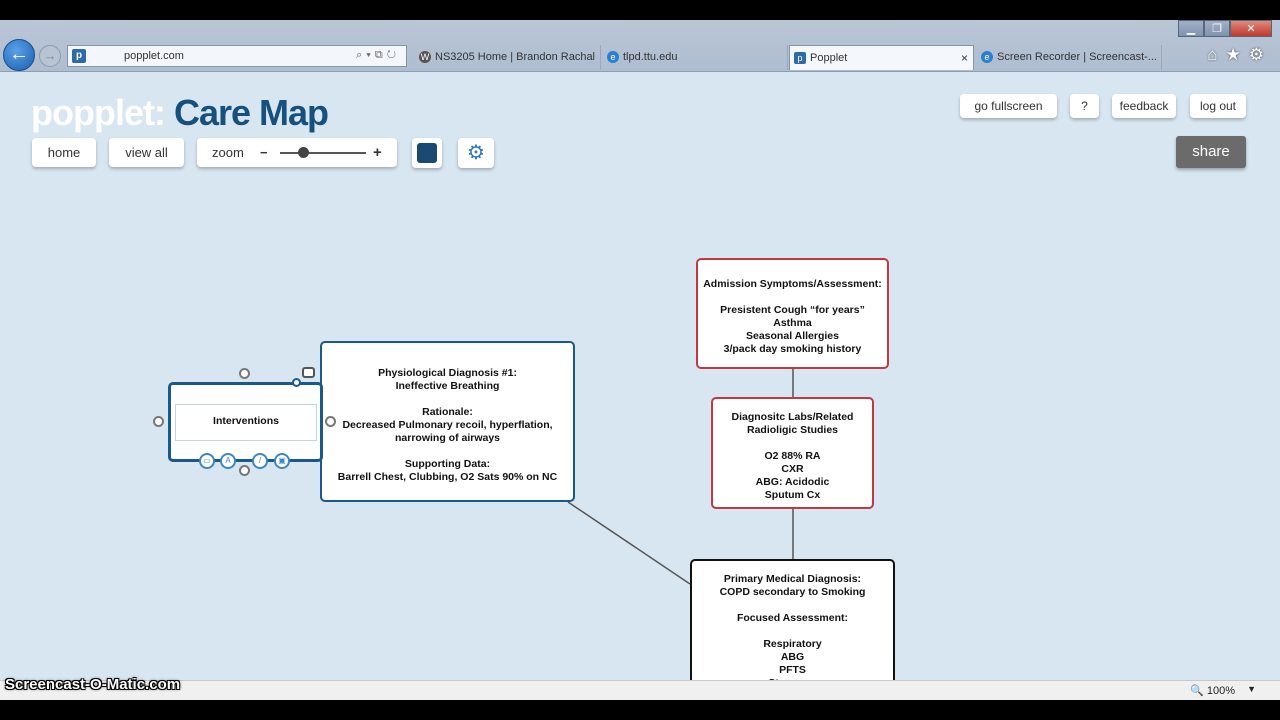  Describe the element at coordinates (377, 152) in the screenshot. I see `zoom-in-button: +` at that location.